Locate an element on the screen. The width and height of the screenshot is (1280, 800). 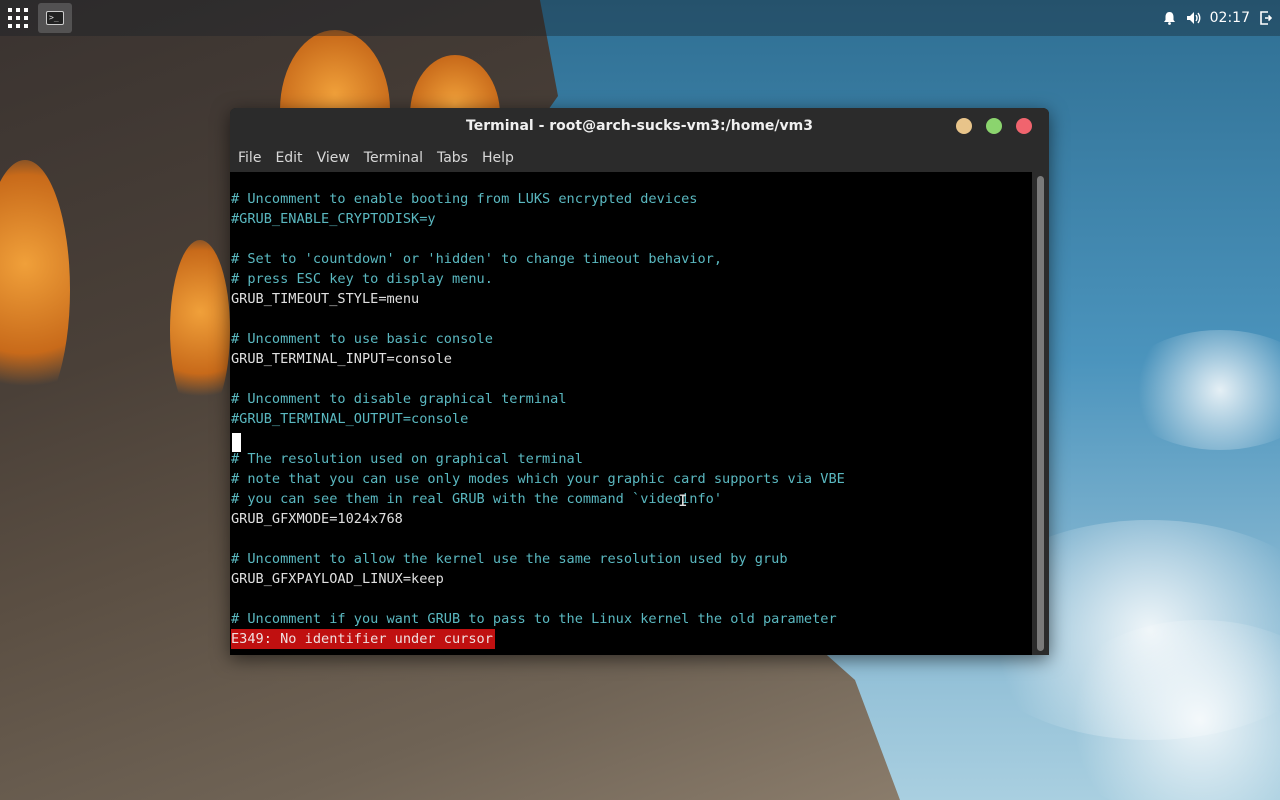
terminal-line: GRUB_TIMEOUT_STYLE=menu is located at coordinates (325, 299).